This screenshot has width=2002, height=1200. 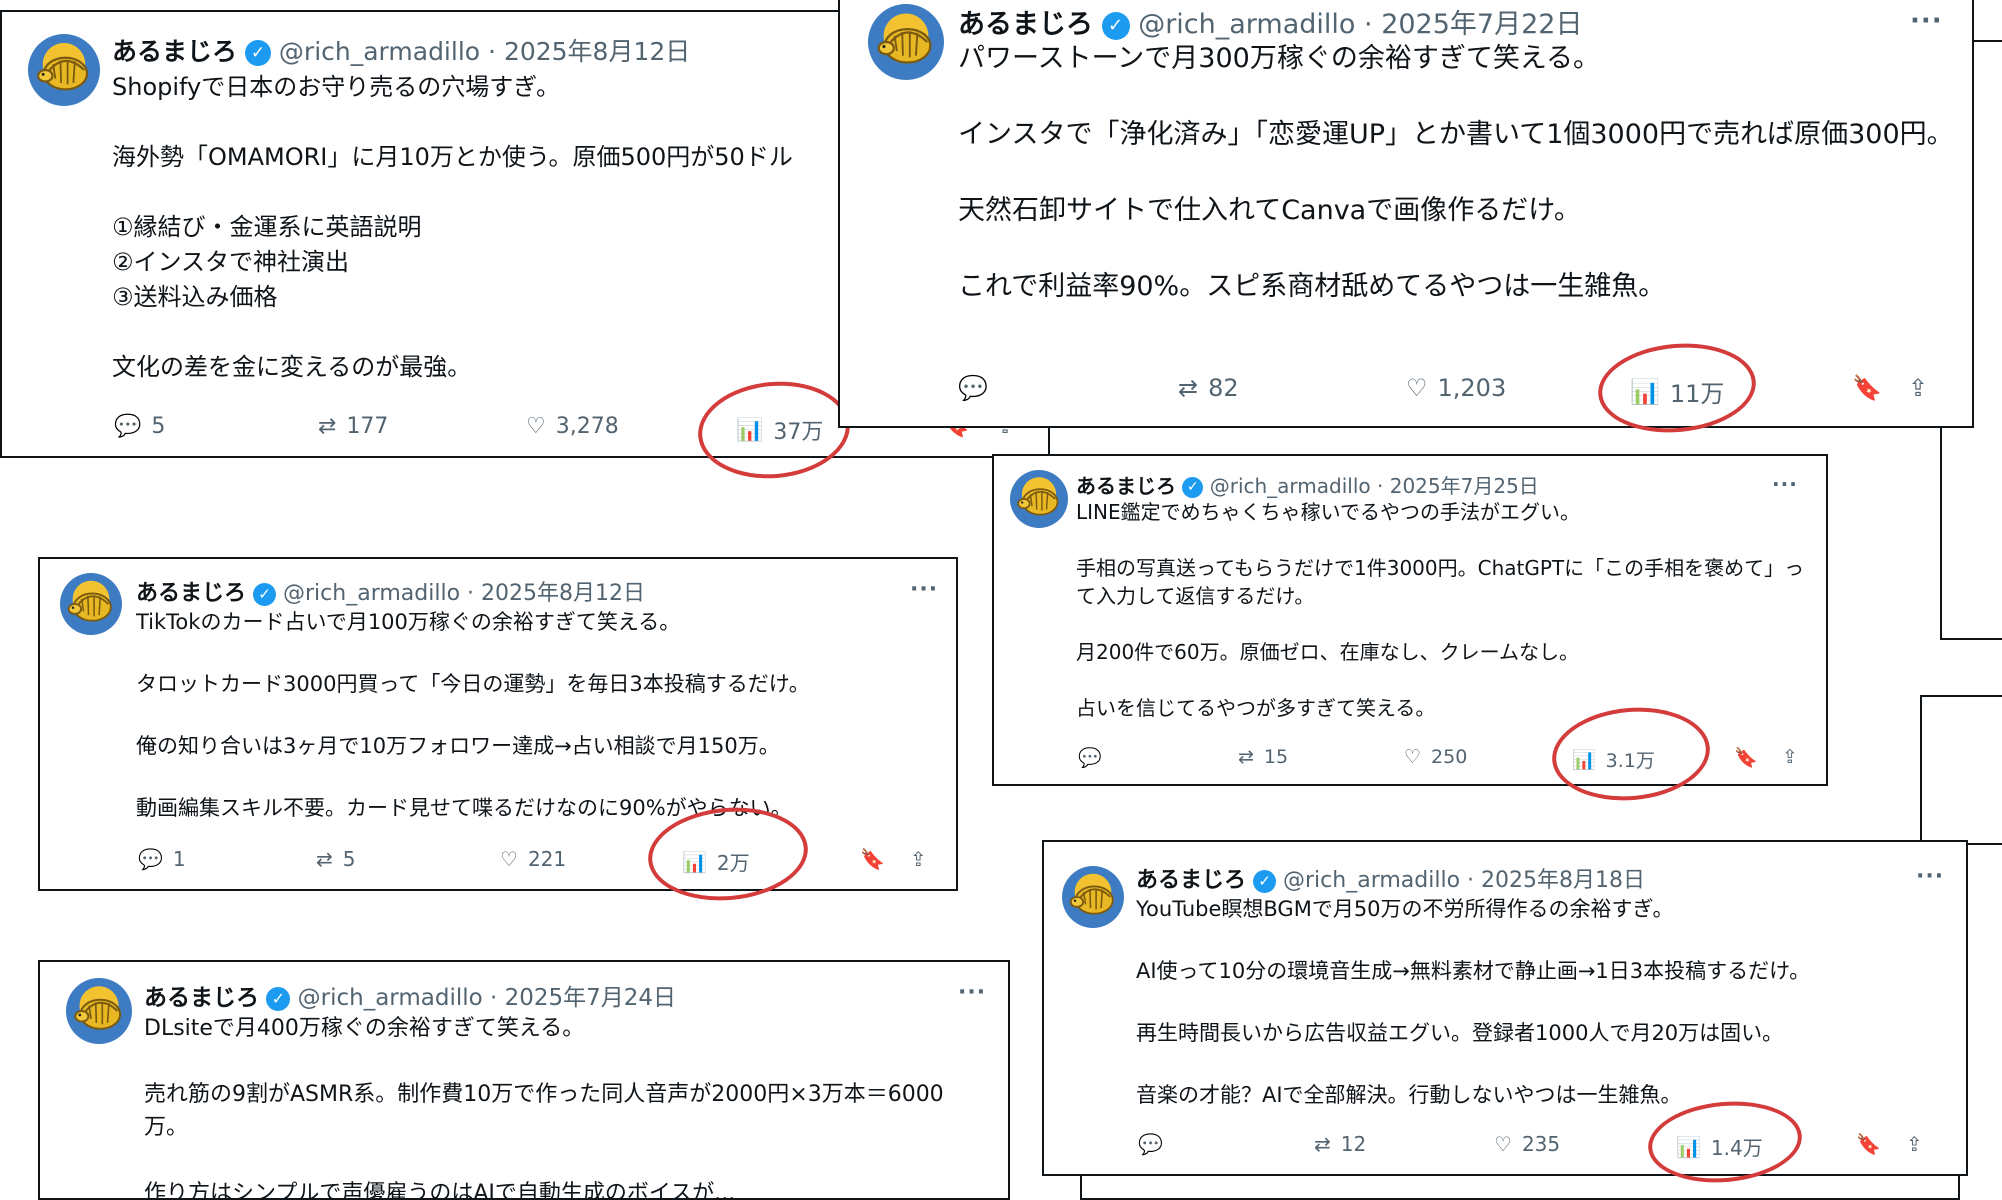 I want to click on retweet-button: ⇄ 12, so click(x=1340, y=1144).